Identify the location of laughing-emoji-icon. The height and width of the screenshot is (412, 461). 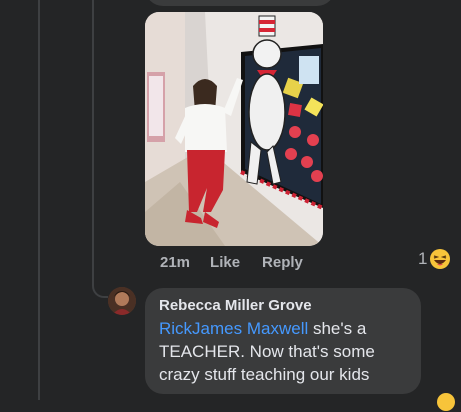
(440, 259).